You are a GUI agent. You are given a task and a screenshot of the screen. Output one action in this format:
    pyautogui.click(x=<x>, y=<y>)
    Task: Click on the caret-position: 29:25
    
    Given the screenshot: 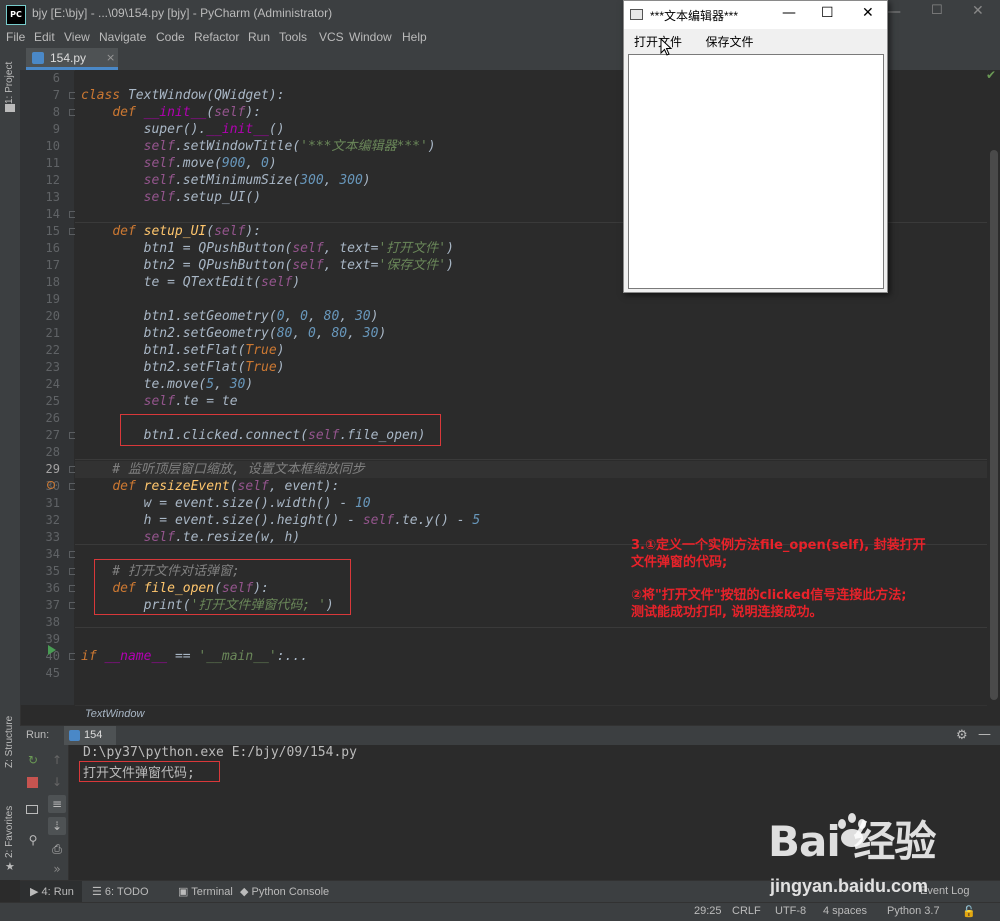 What is the action you would take?
    pyautogui.click(x=708, y=911)
    